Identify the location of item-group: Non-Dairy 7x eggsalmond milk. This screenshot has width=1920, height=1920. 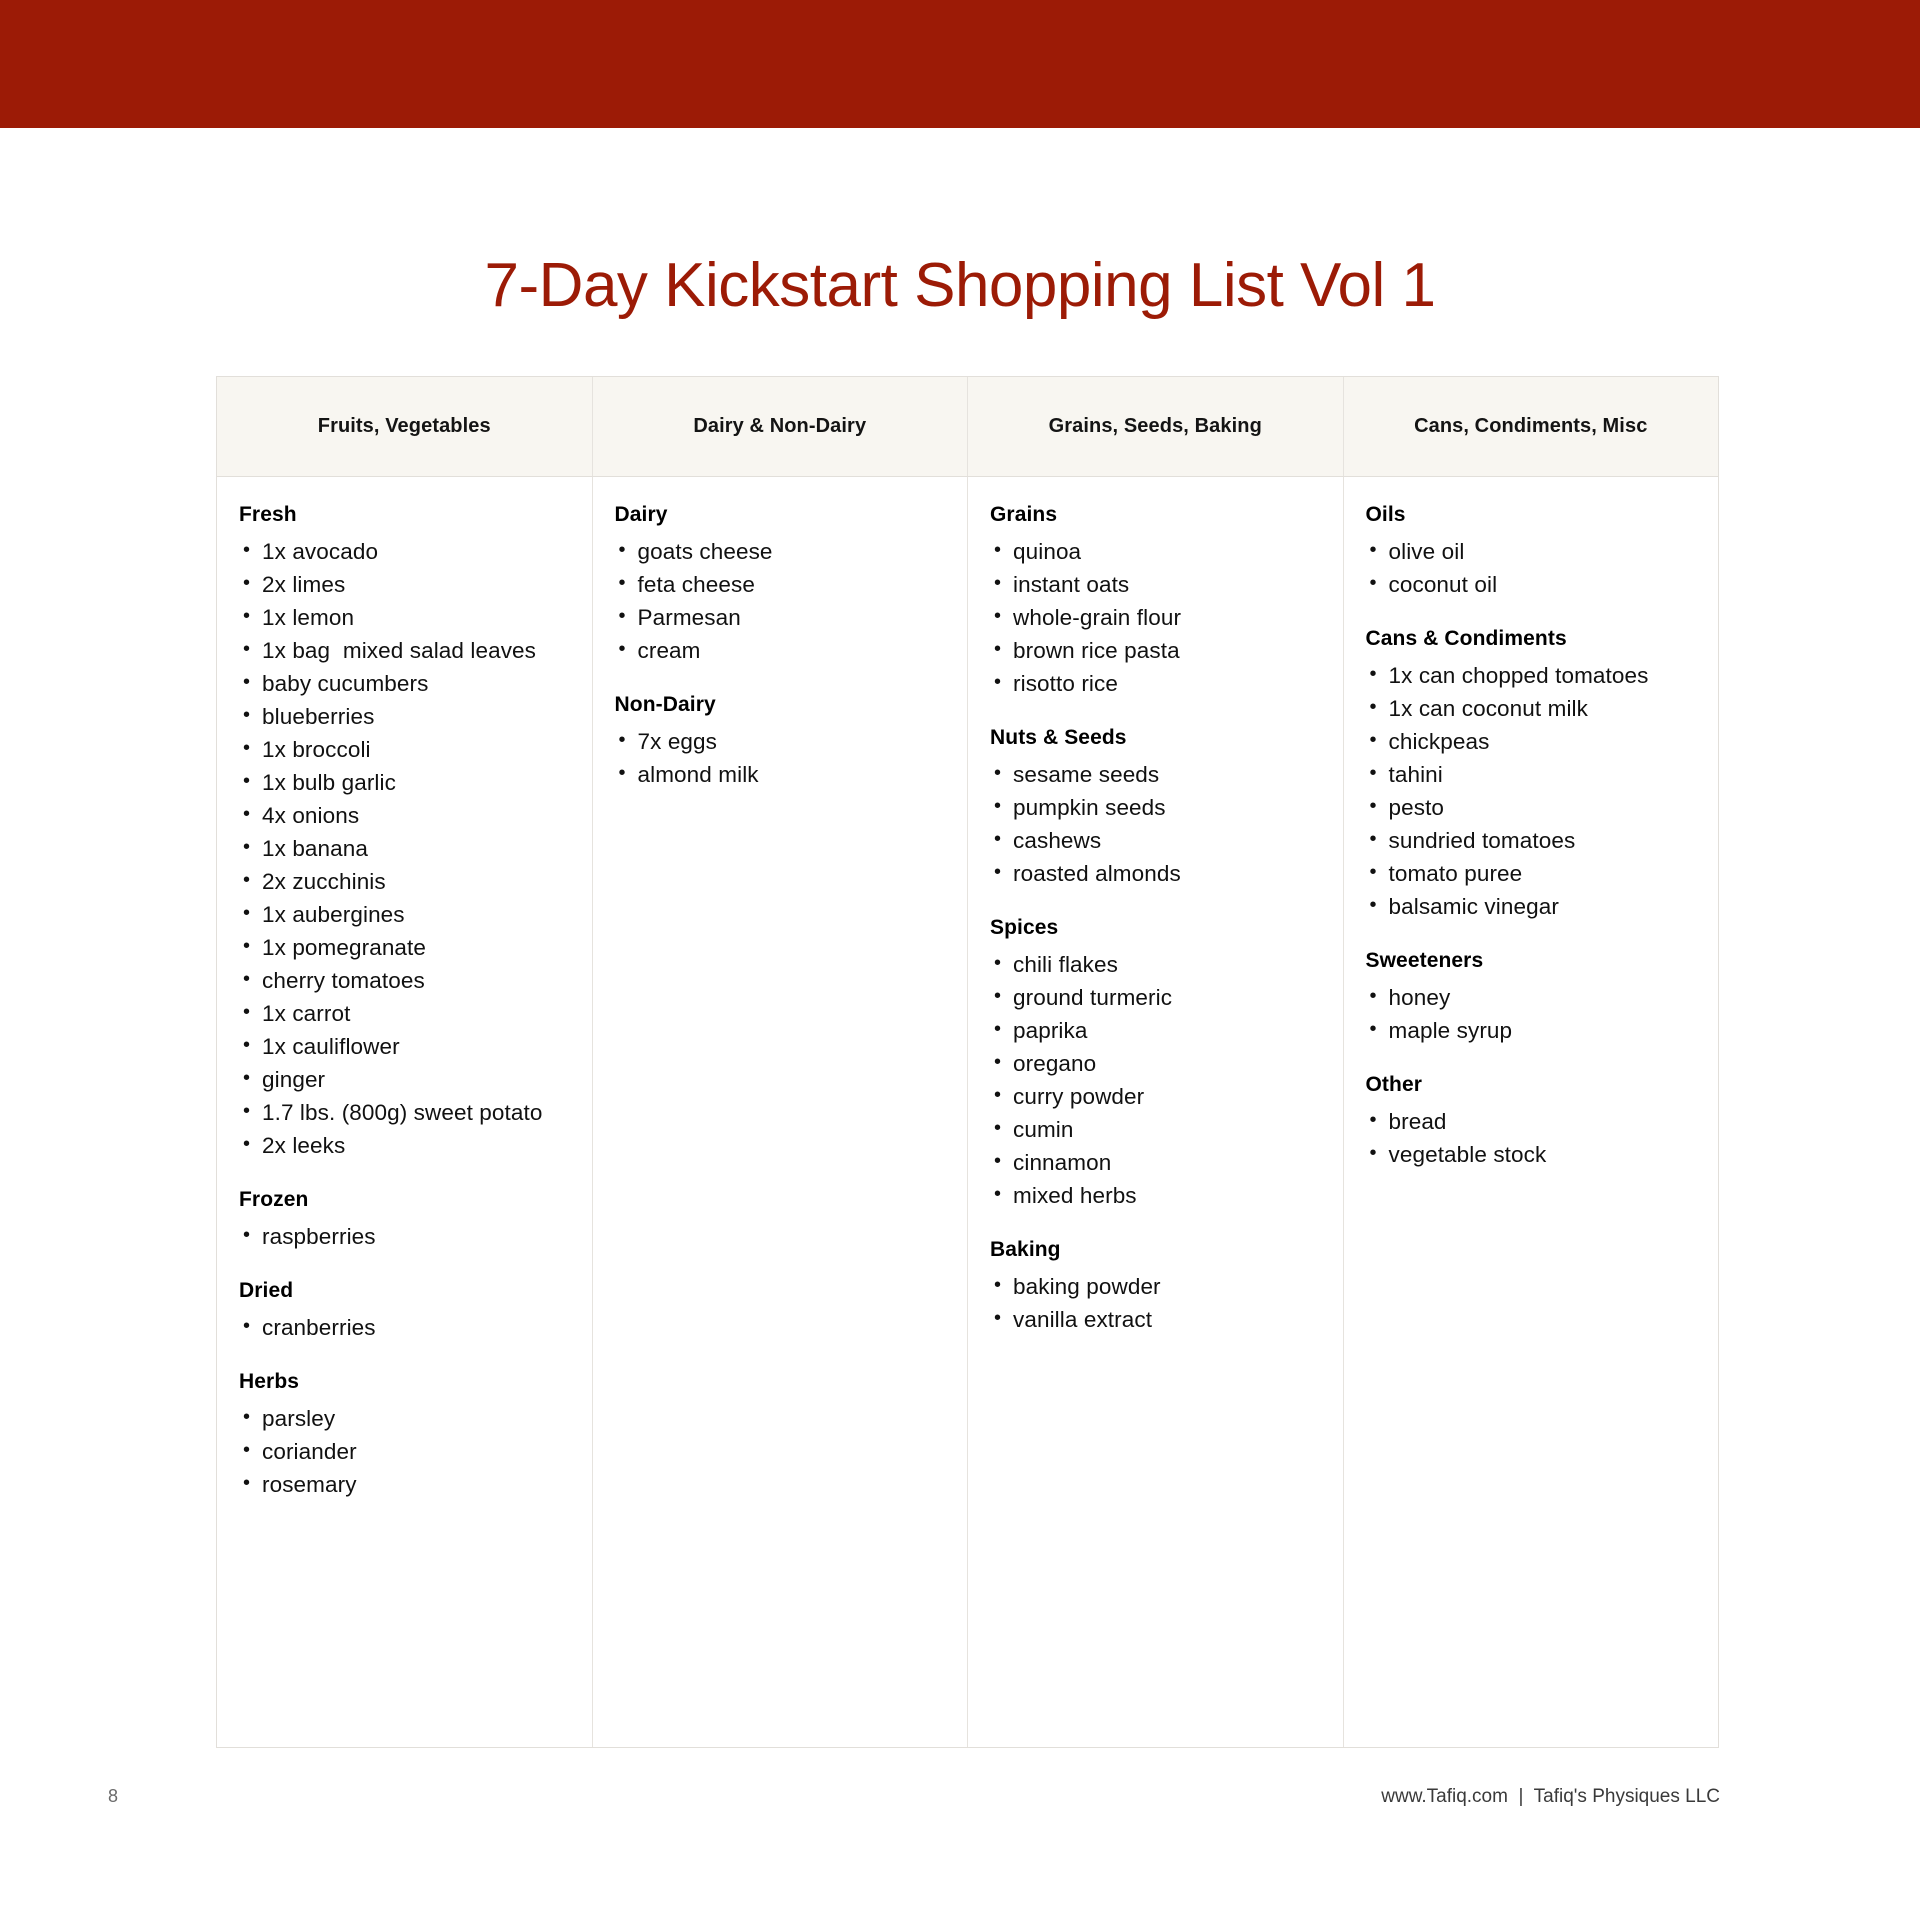
(782, 742).